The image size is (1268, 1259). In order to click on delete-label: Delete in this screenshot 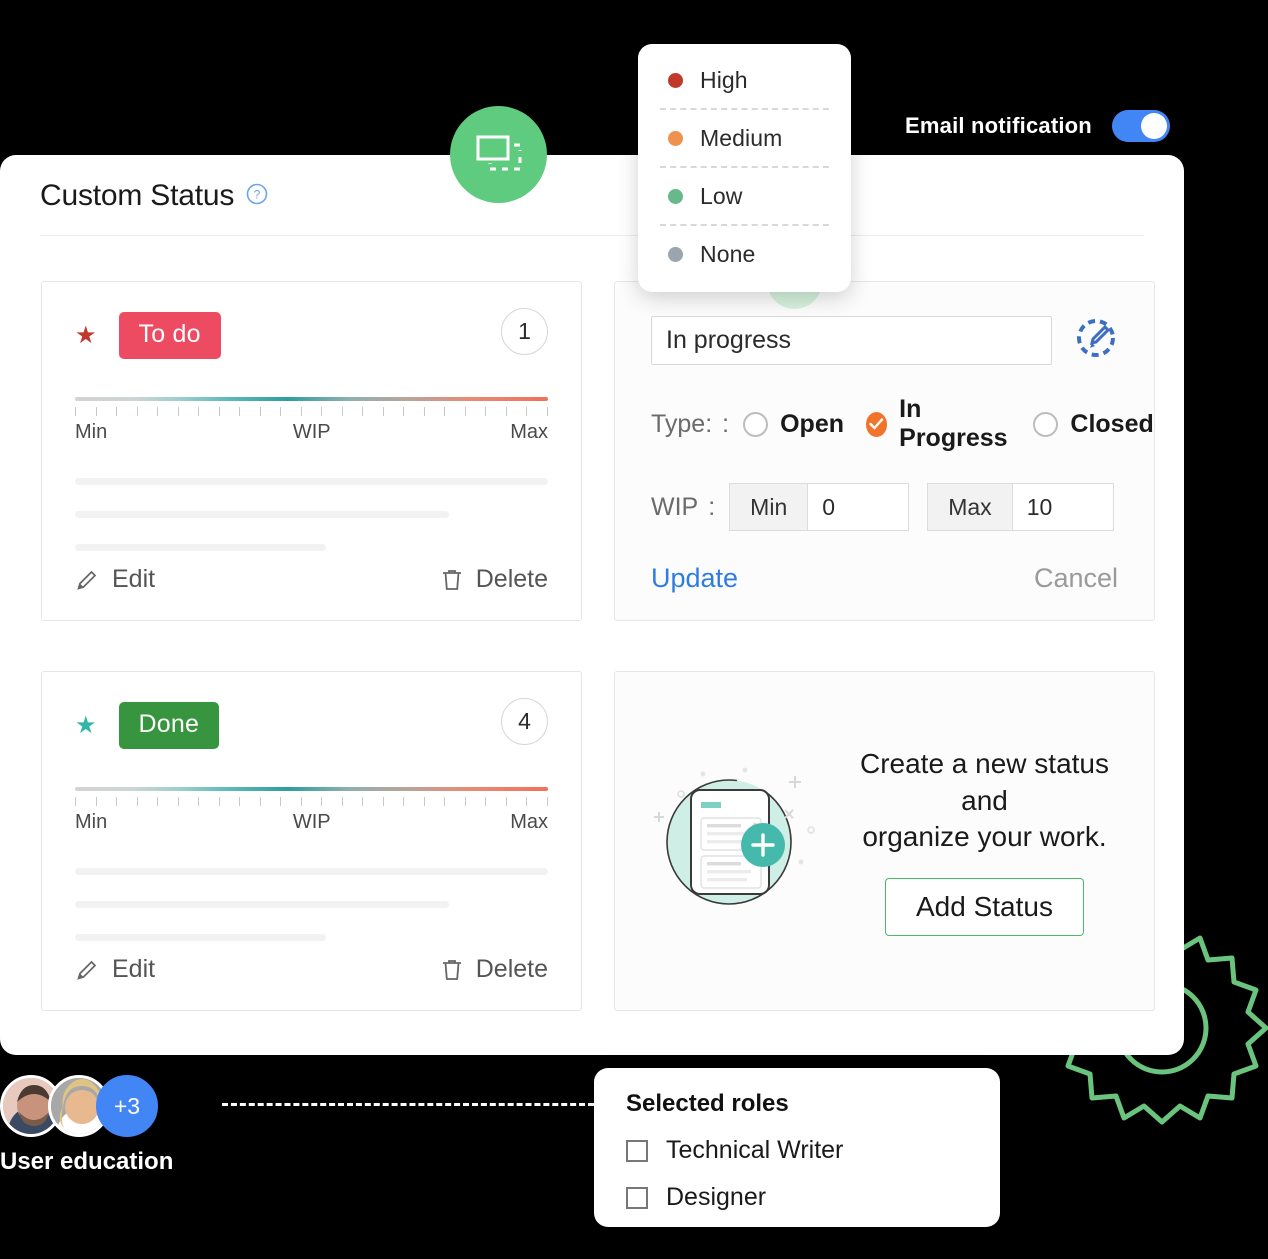, I will do `click(511, 579)`.